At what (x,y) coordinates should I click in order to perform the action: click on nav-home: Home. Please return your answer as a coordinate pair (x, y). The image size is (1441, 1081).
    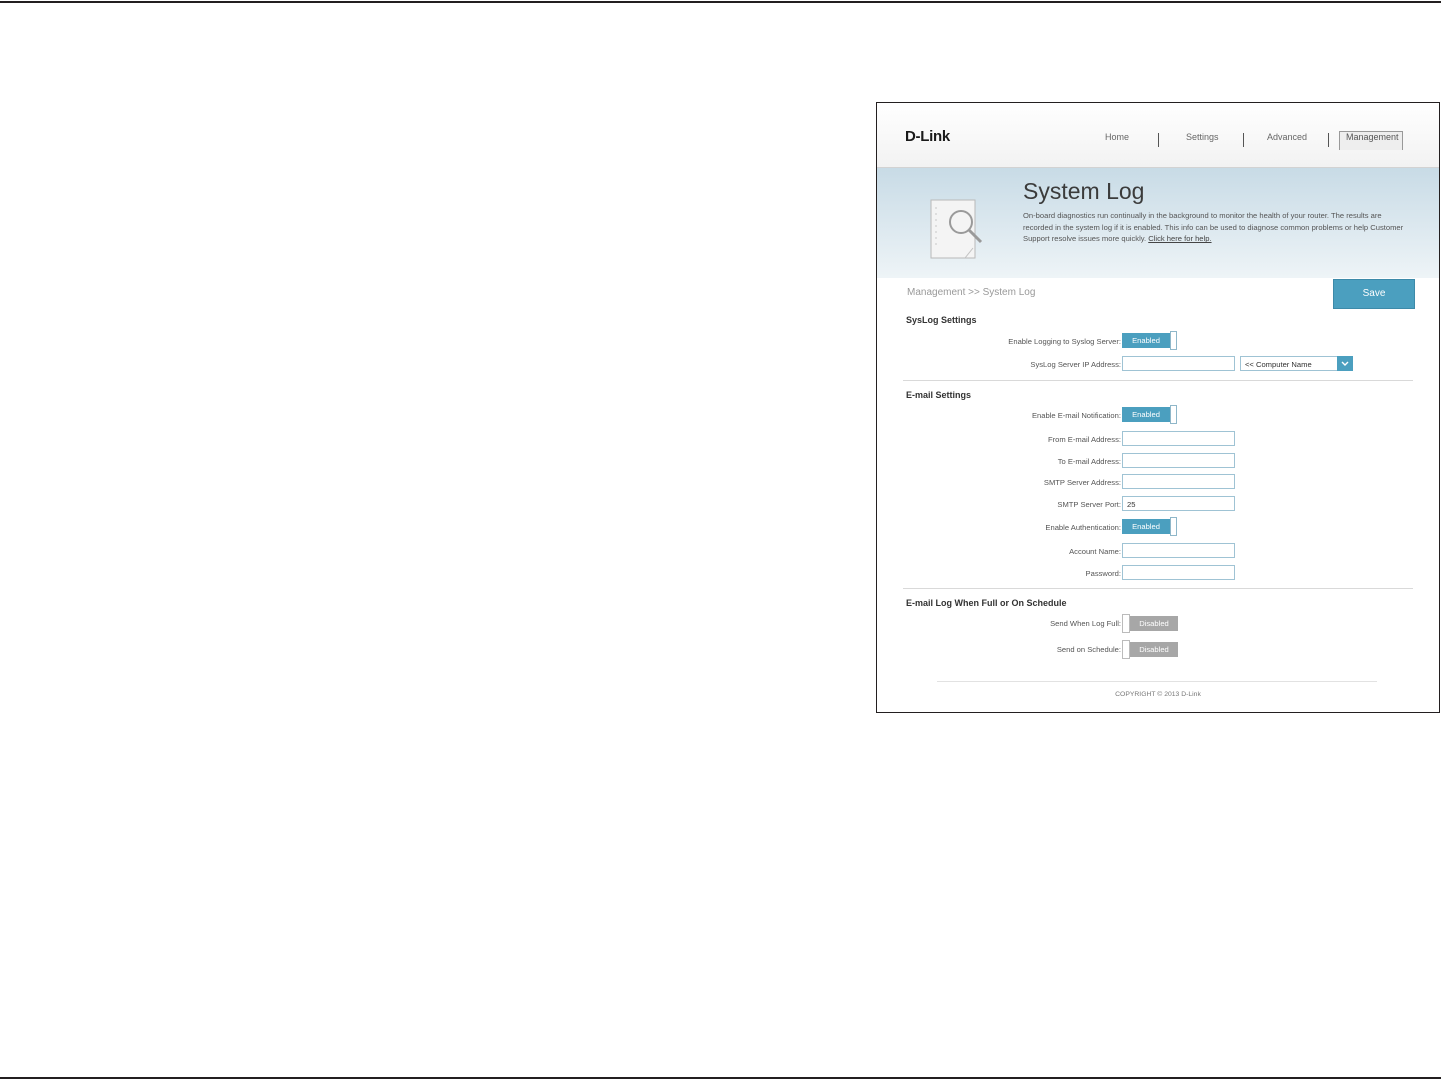
    Looking at the image, I should click on (1117, 137).